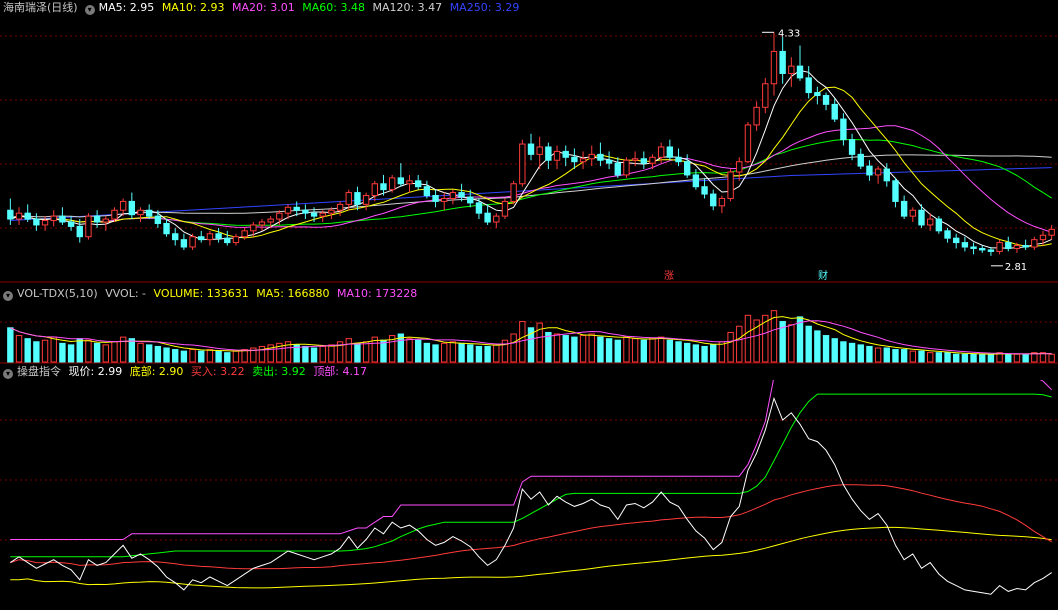 This screenshot has height=610, width=1058. I want to click on legend-vol-ma10: MA10: 173228, so click(377, 293).